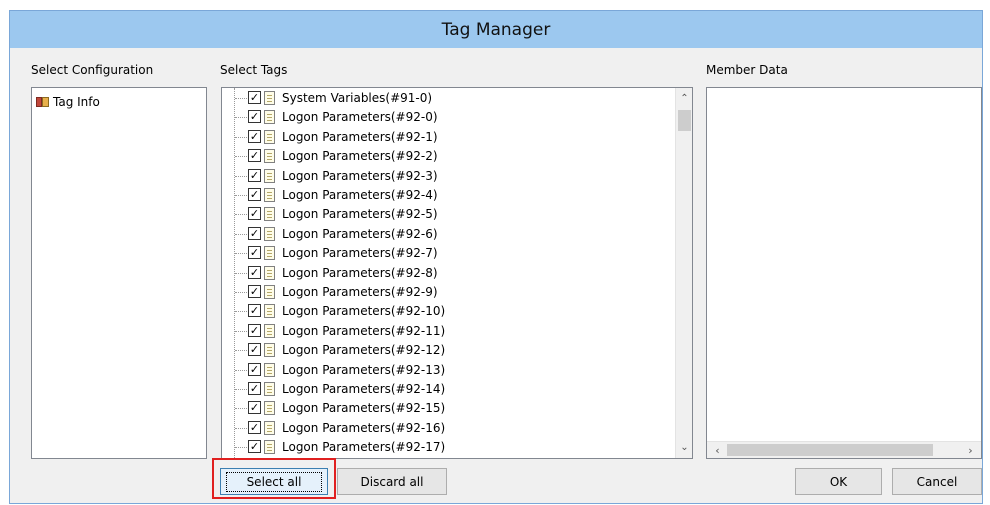  Describe the element at coordinates (360, 272) in the screenshot. I see `tag-label: Logon Parameters(#92-8)` at that location.